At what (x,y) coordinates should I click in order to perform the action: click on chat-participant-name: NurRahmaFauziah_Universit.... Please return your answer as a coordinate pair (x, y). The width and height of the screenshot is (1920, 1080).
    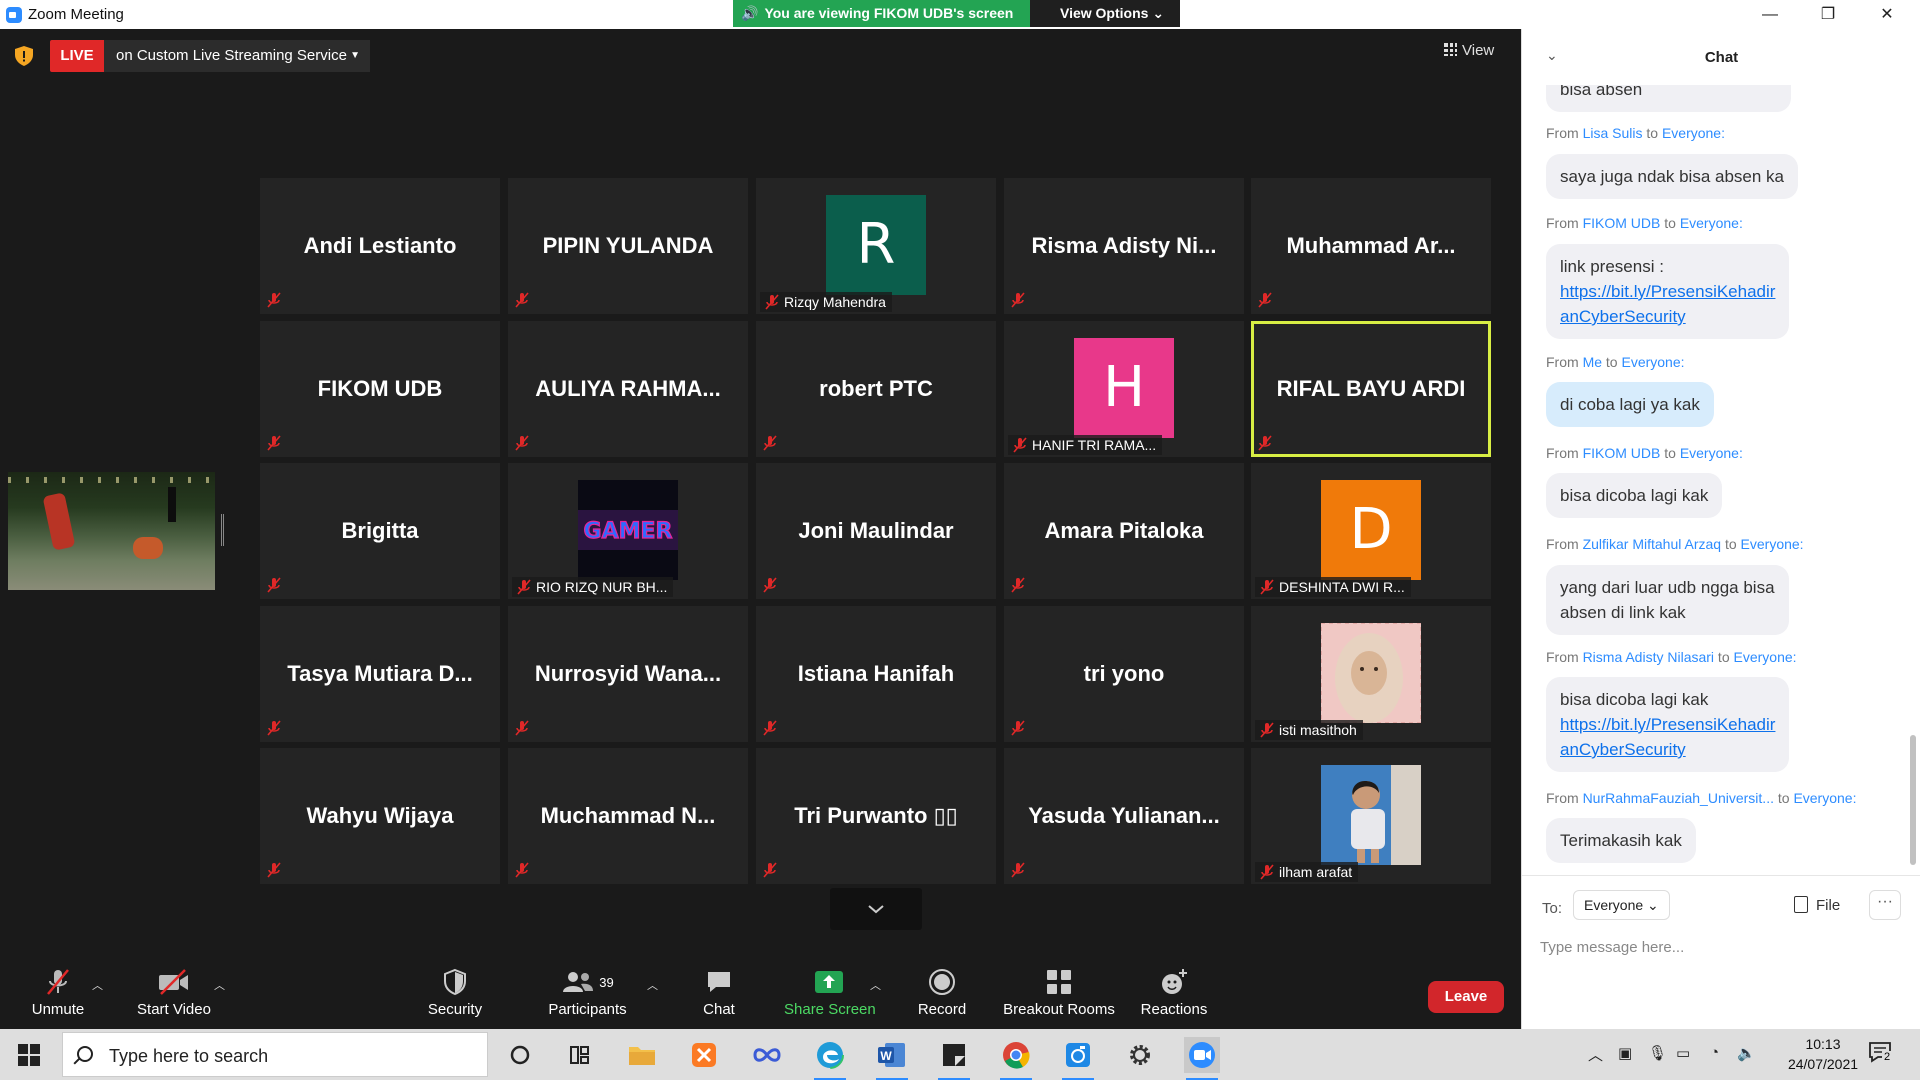
    Looking at the image, I should click on (1678, 798).